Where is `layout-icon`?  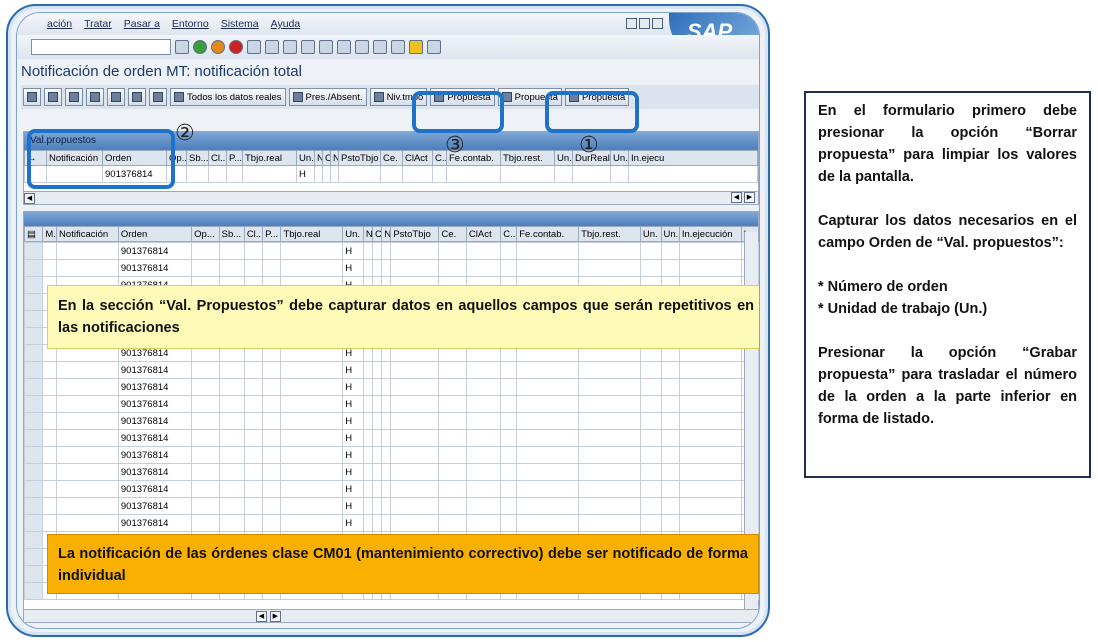 layout-icon is located at coordinates (434, 47).